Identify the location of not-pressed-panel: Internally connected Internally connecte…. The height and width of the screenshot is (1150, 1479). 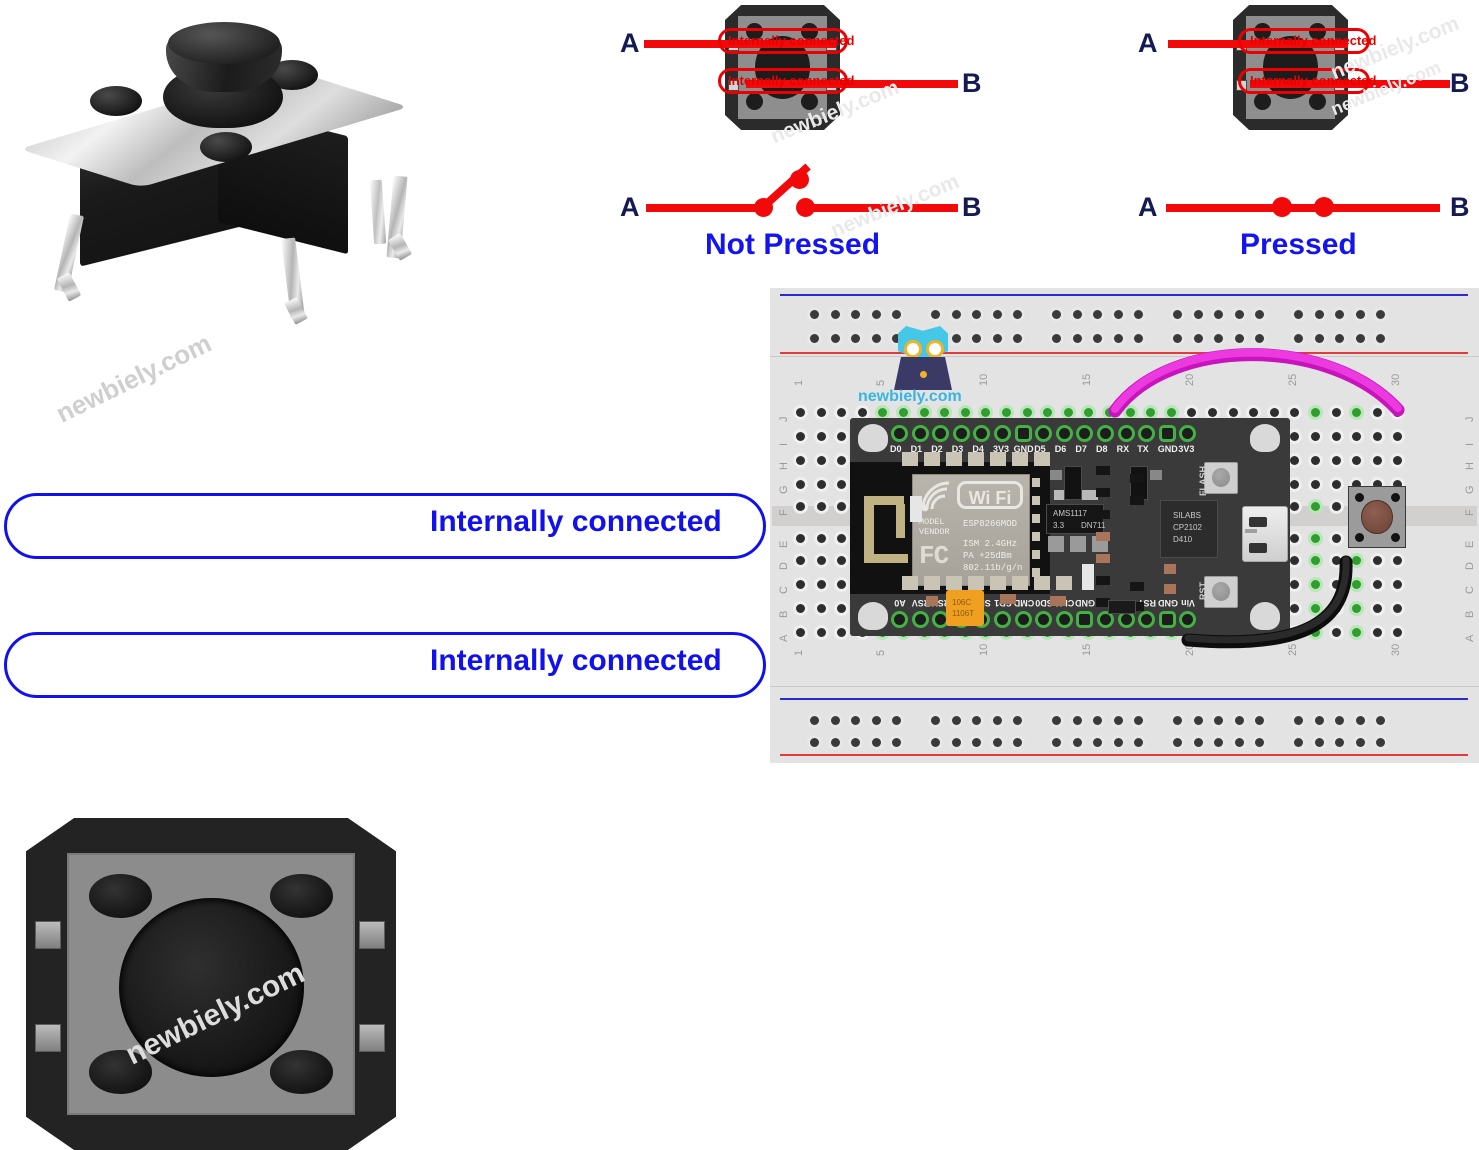
(800, 135).